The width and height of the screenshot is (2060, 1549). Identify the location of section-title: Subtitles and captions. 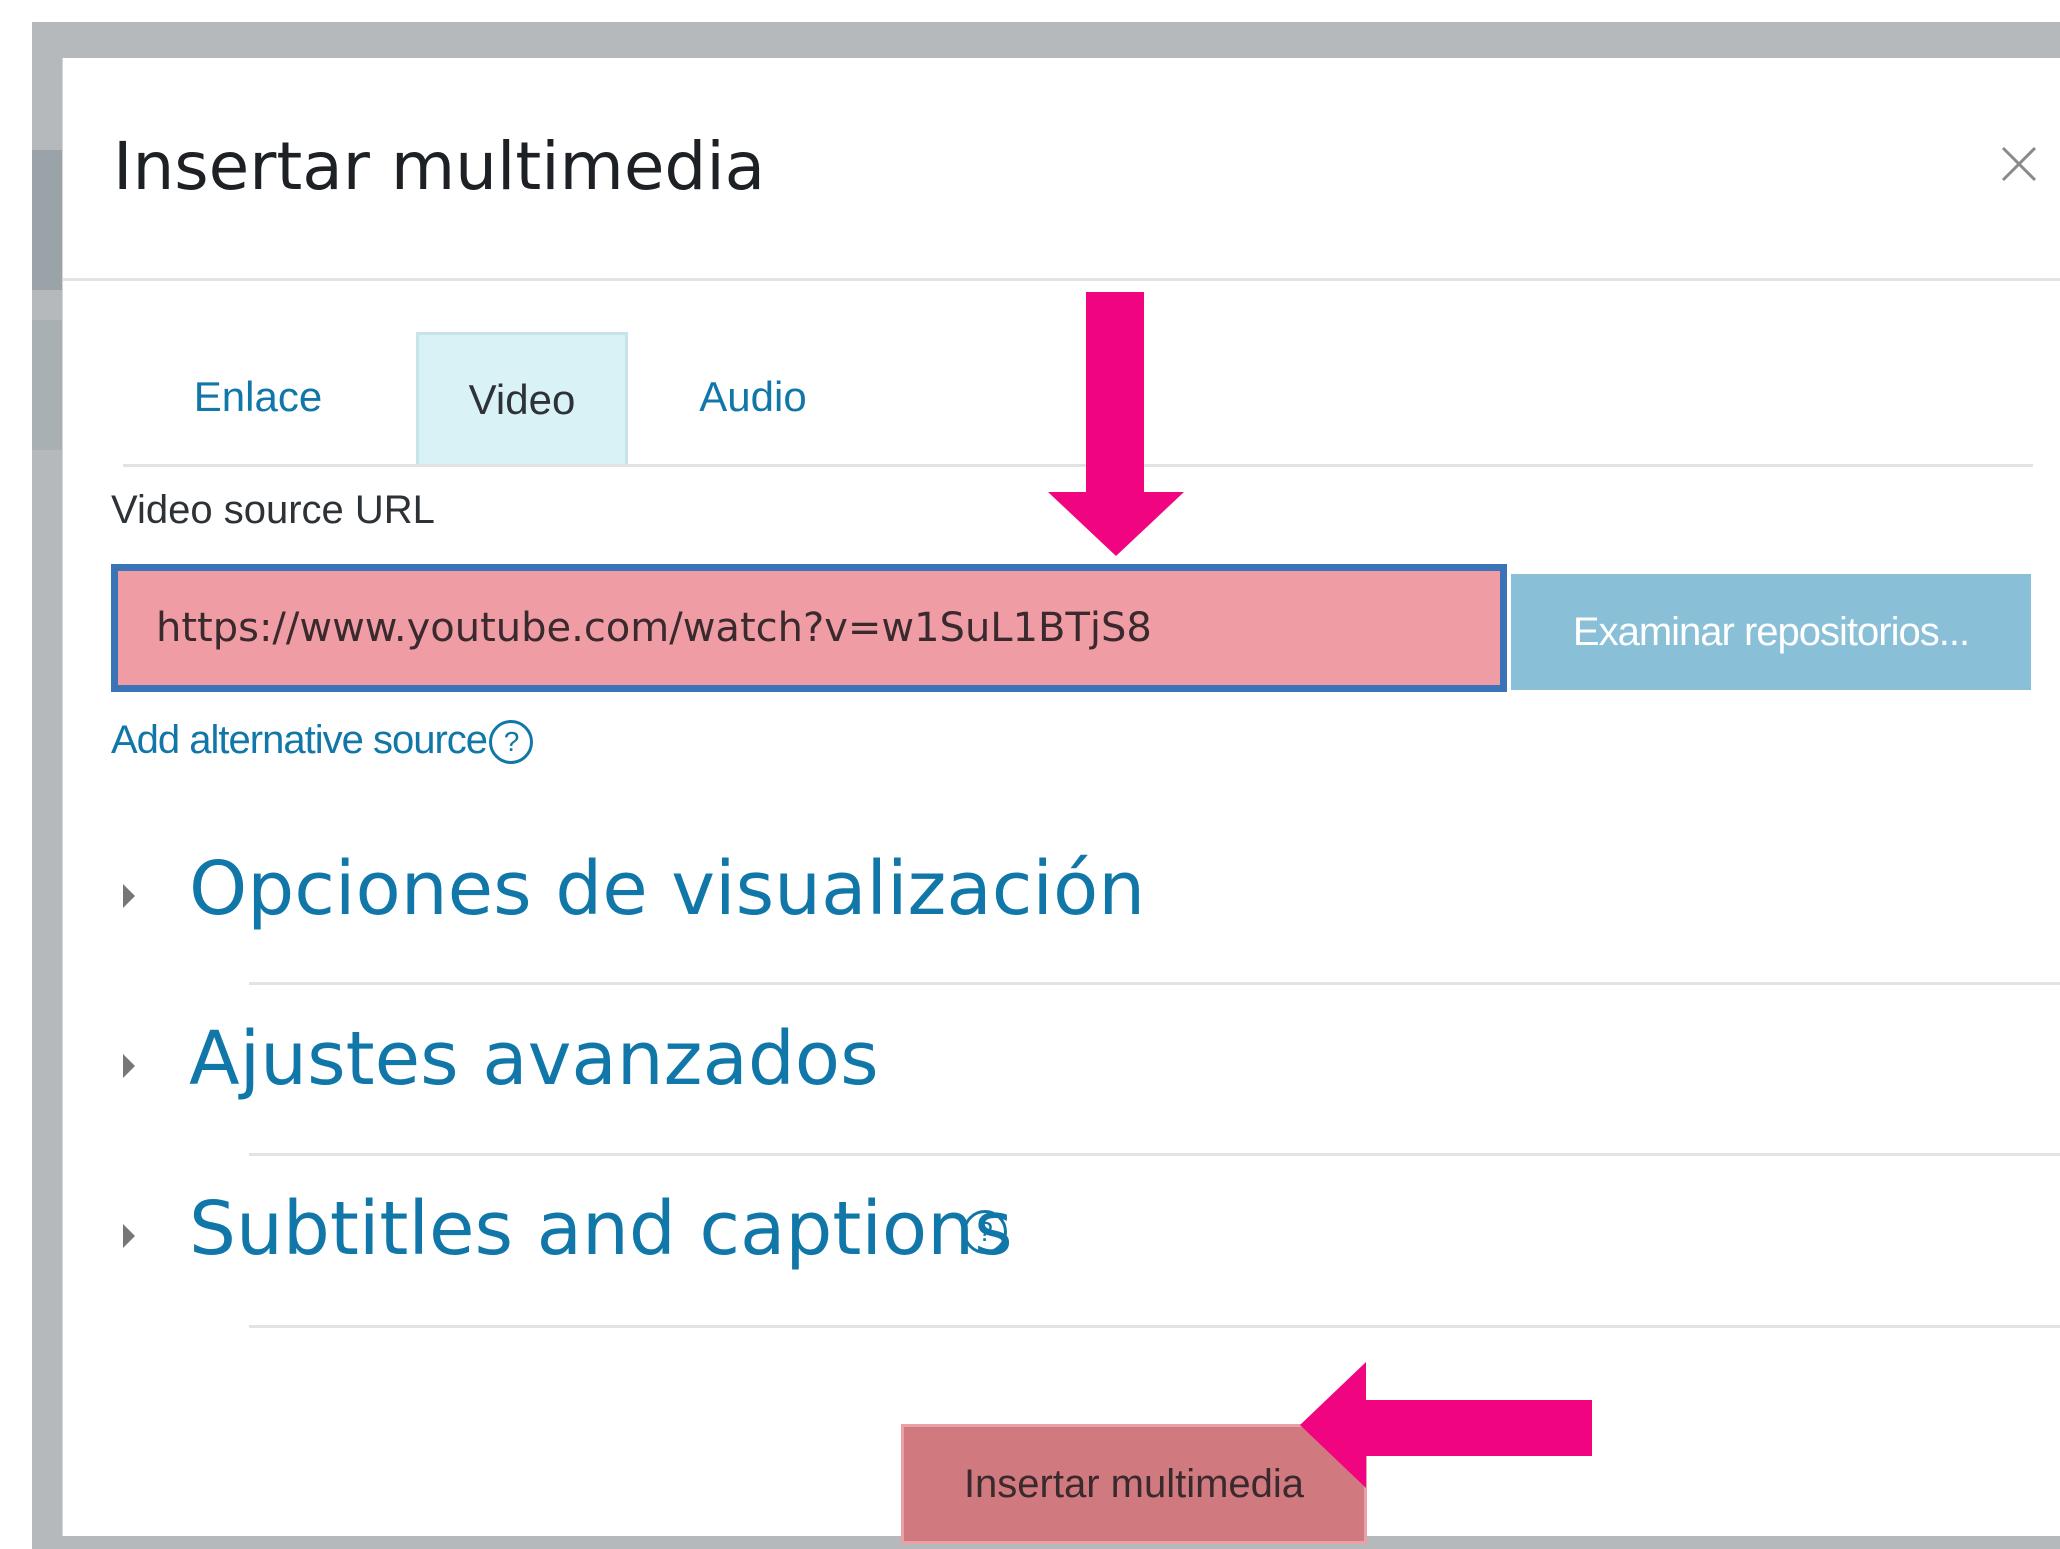
(601, 1229).